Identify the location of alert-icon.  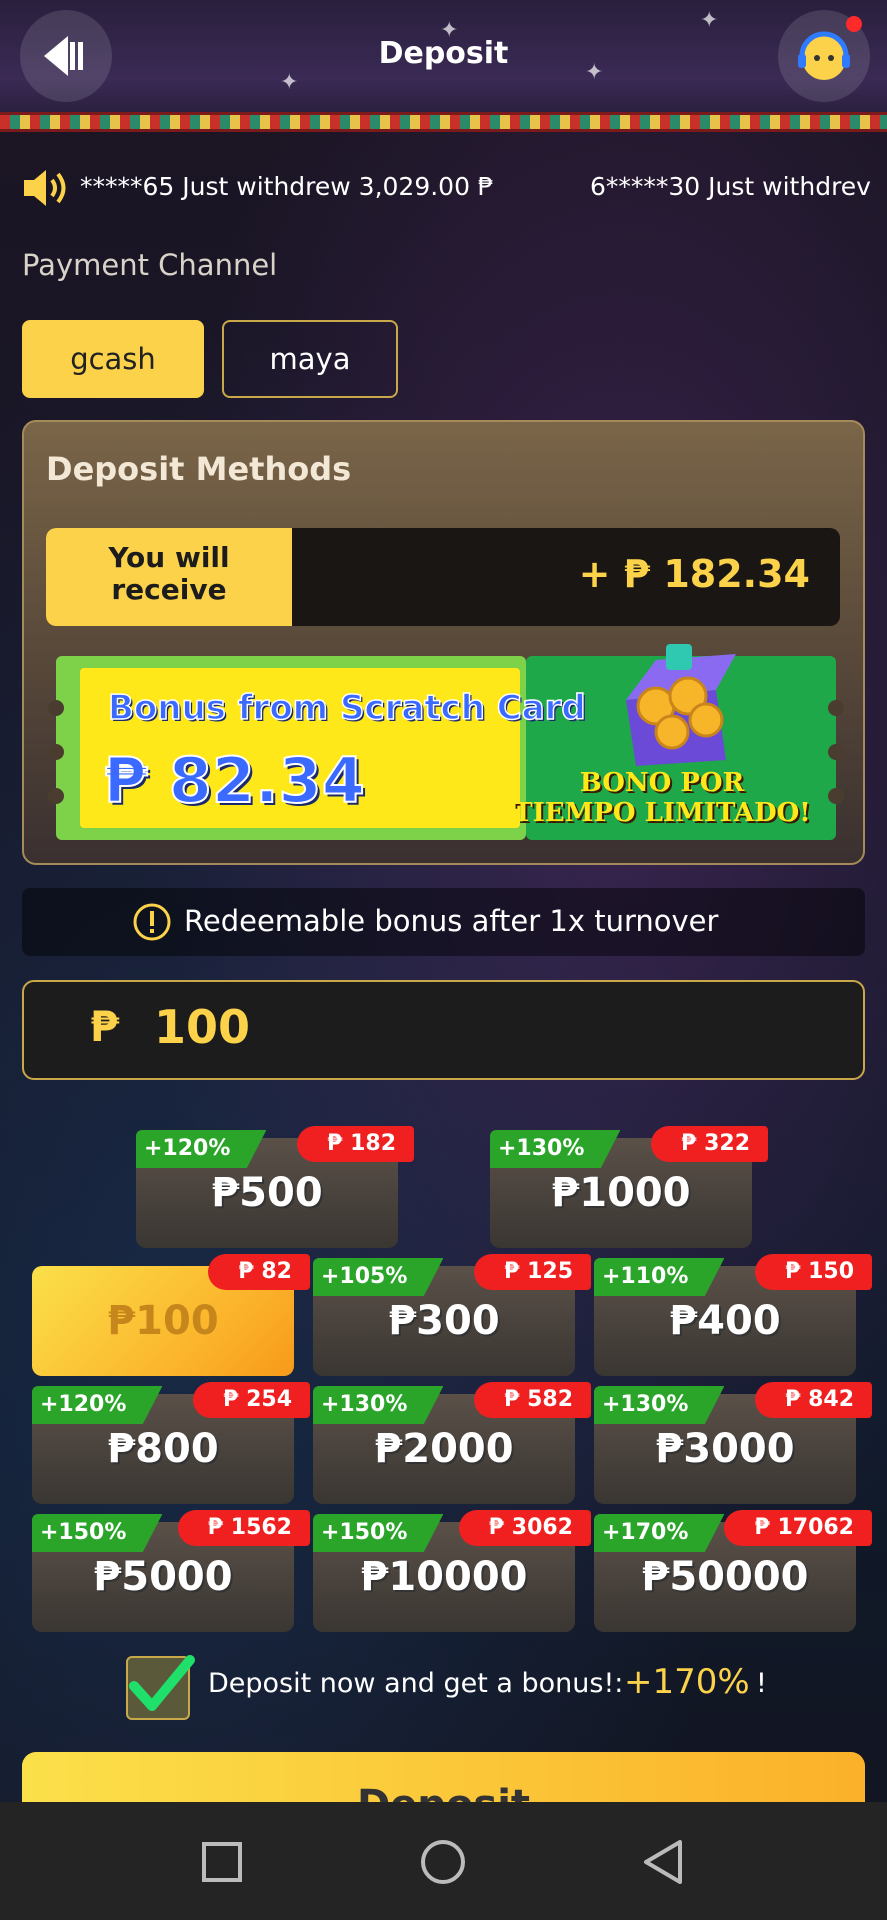
(152, 922).